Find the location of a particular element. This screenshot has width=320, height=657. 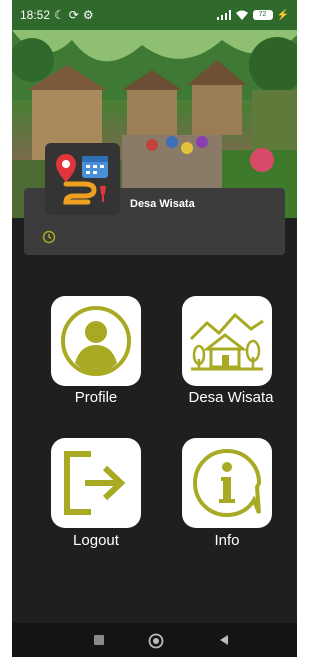

battery-level: 72 is located at coordinates (262, 14).